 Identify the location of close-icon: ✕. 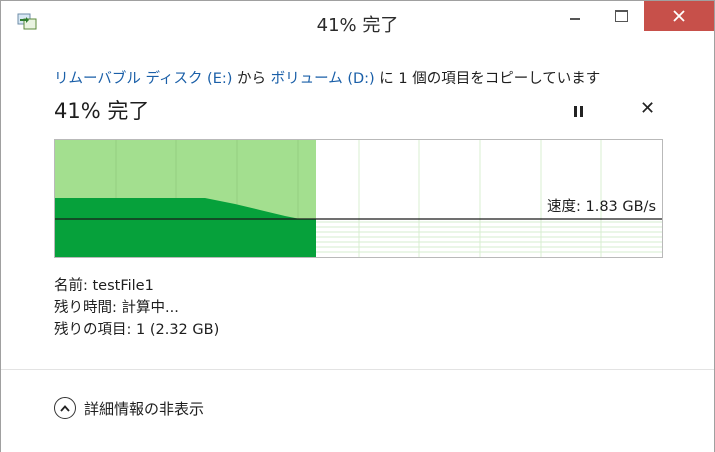
(648, 108).